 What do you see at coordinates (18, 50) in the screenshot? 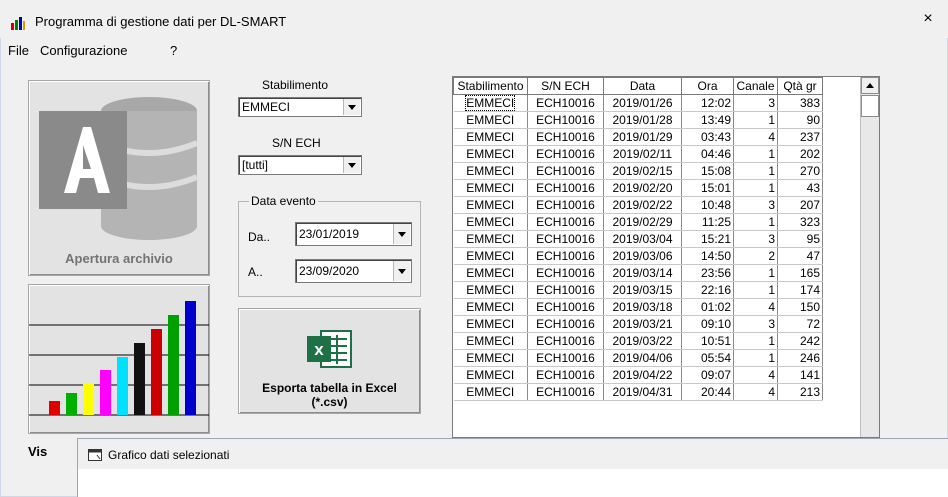
I see `menu-file: File` at bounding box center [18, 50].